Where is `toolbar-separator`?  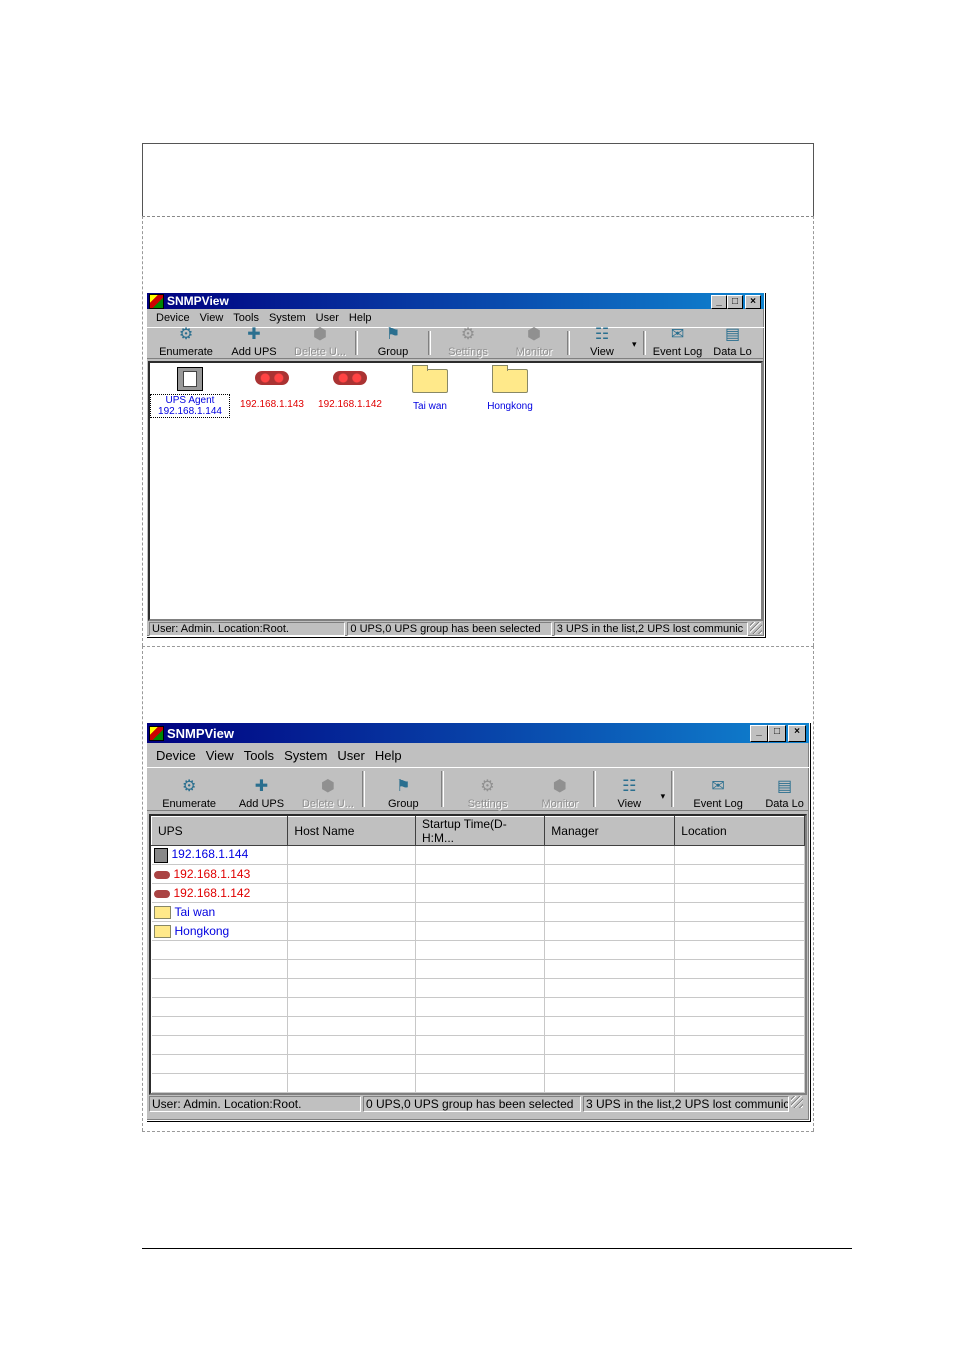 toolbar-separator is located at coordinates (443, 789).